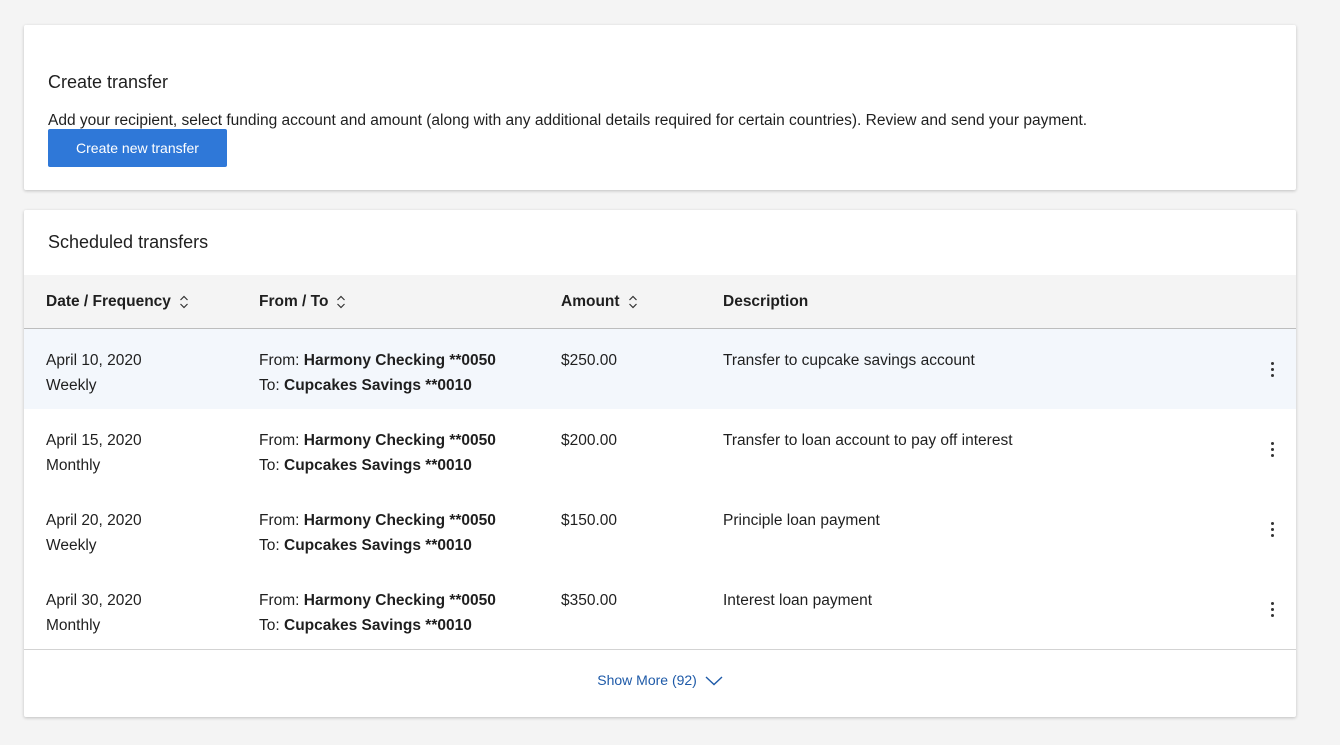 Image resolution: width=1340 pixels, height=745 pixels. What do you see at coordinates (94, 453) in the screenshot?
I see `date-frequency-cell: April 15, 2020 Monthly` at bounding box center [94, 453].